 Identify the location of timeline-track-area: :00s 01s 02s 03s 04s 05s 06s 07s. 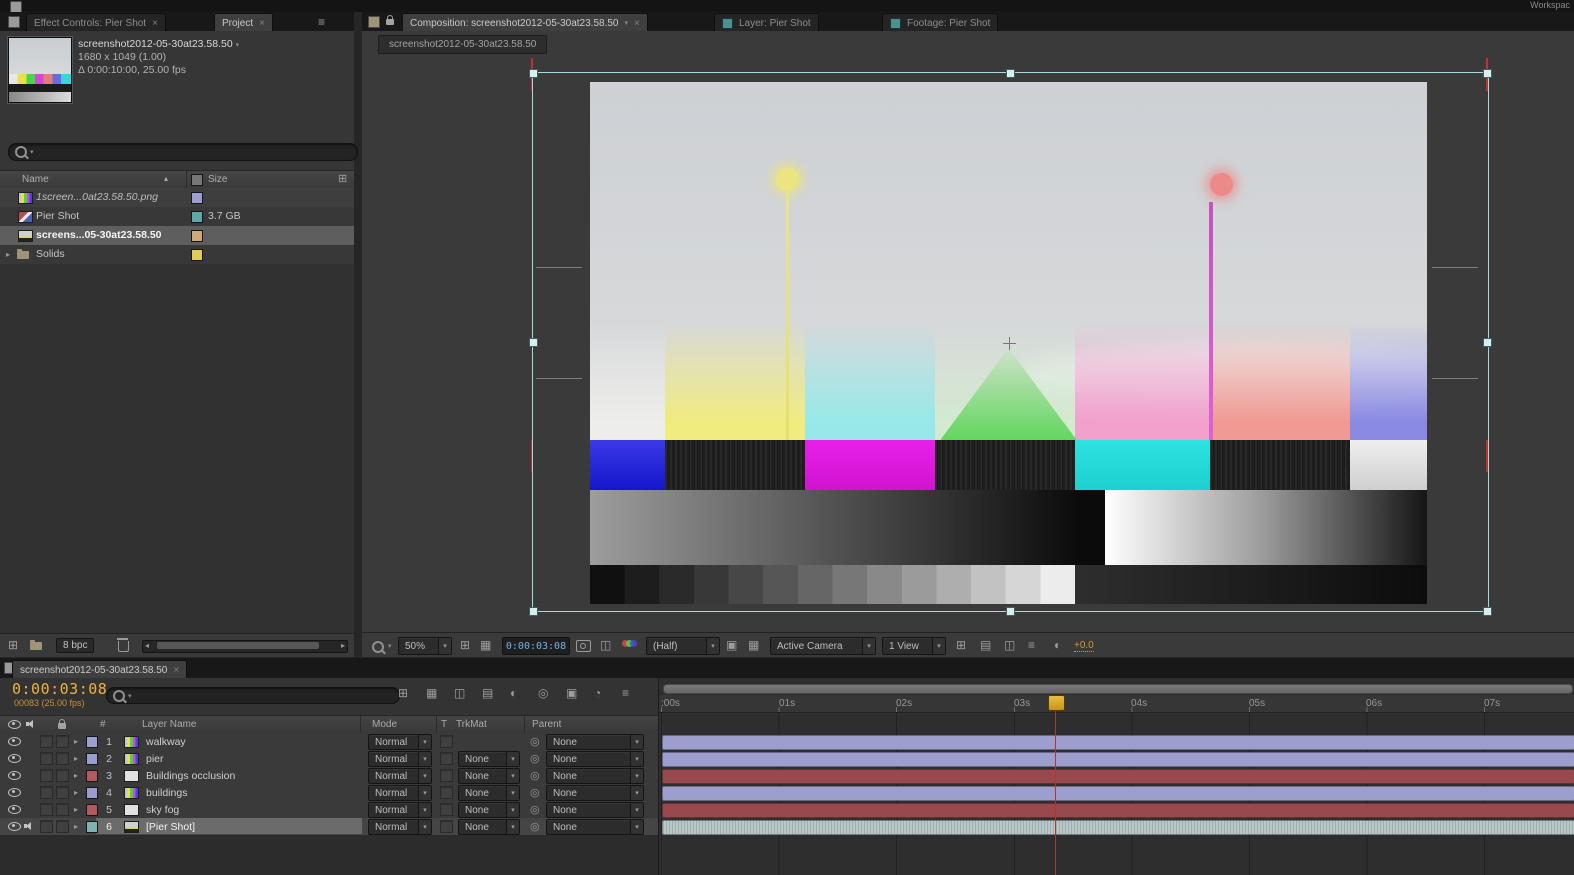
(1116, 776).